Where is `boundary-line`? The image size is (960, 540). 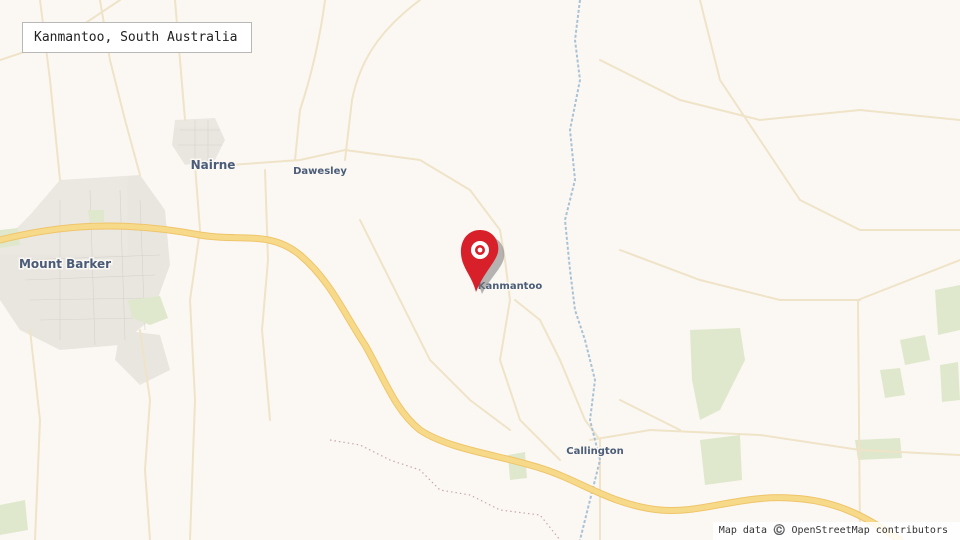
boundary-line is located at coordinates (445, 489).